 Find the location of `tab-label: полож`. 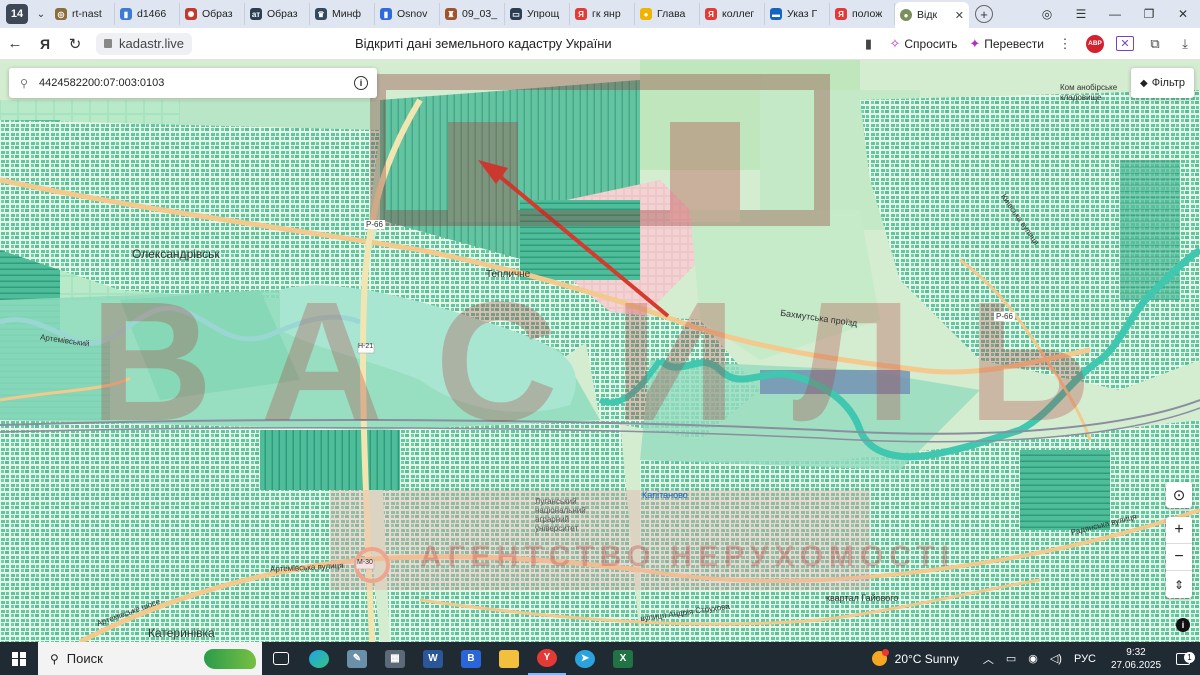

tab-label: полож is located at coordinates (867, 14).